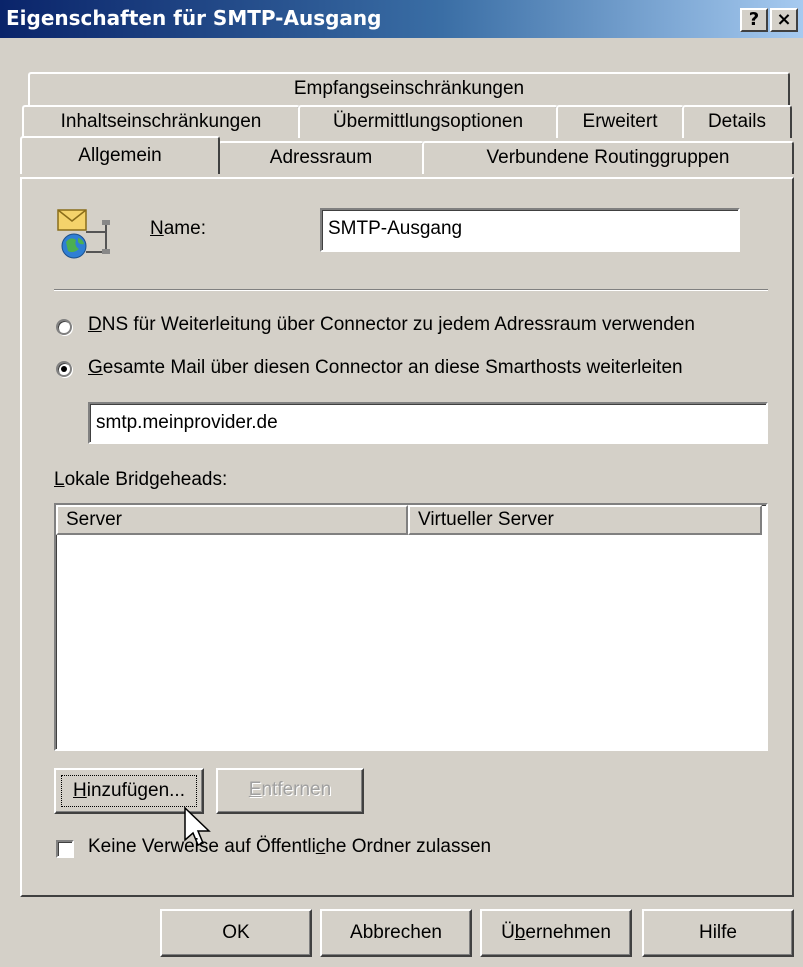 The height and width of the screenshot is (967, 803). Describe the element at coordinates (120, 155) in the screenshot. I see `tab-allgemein: Allgemein` at that location.